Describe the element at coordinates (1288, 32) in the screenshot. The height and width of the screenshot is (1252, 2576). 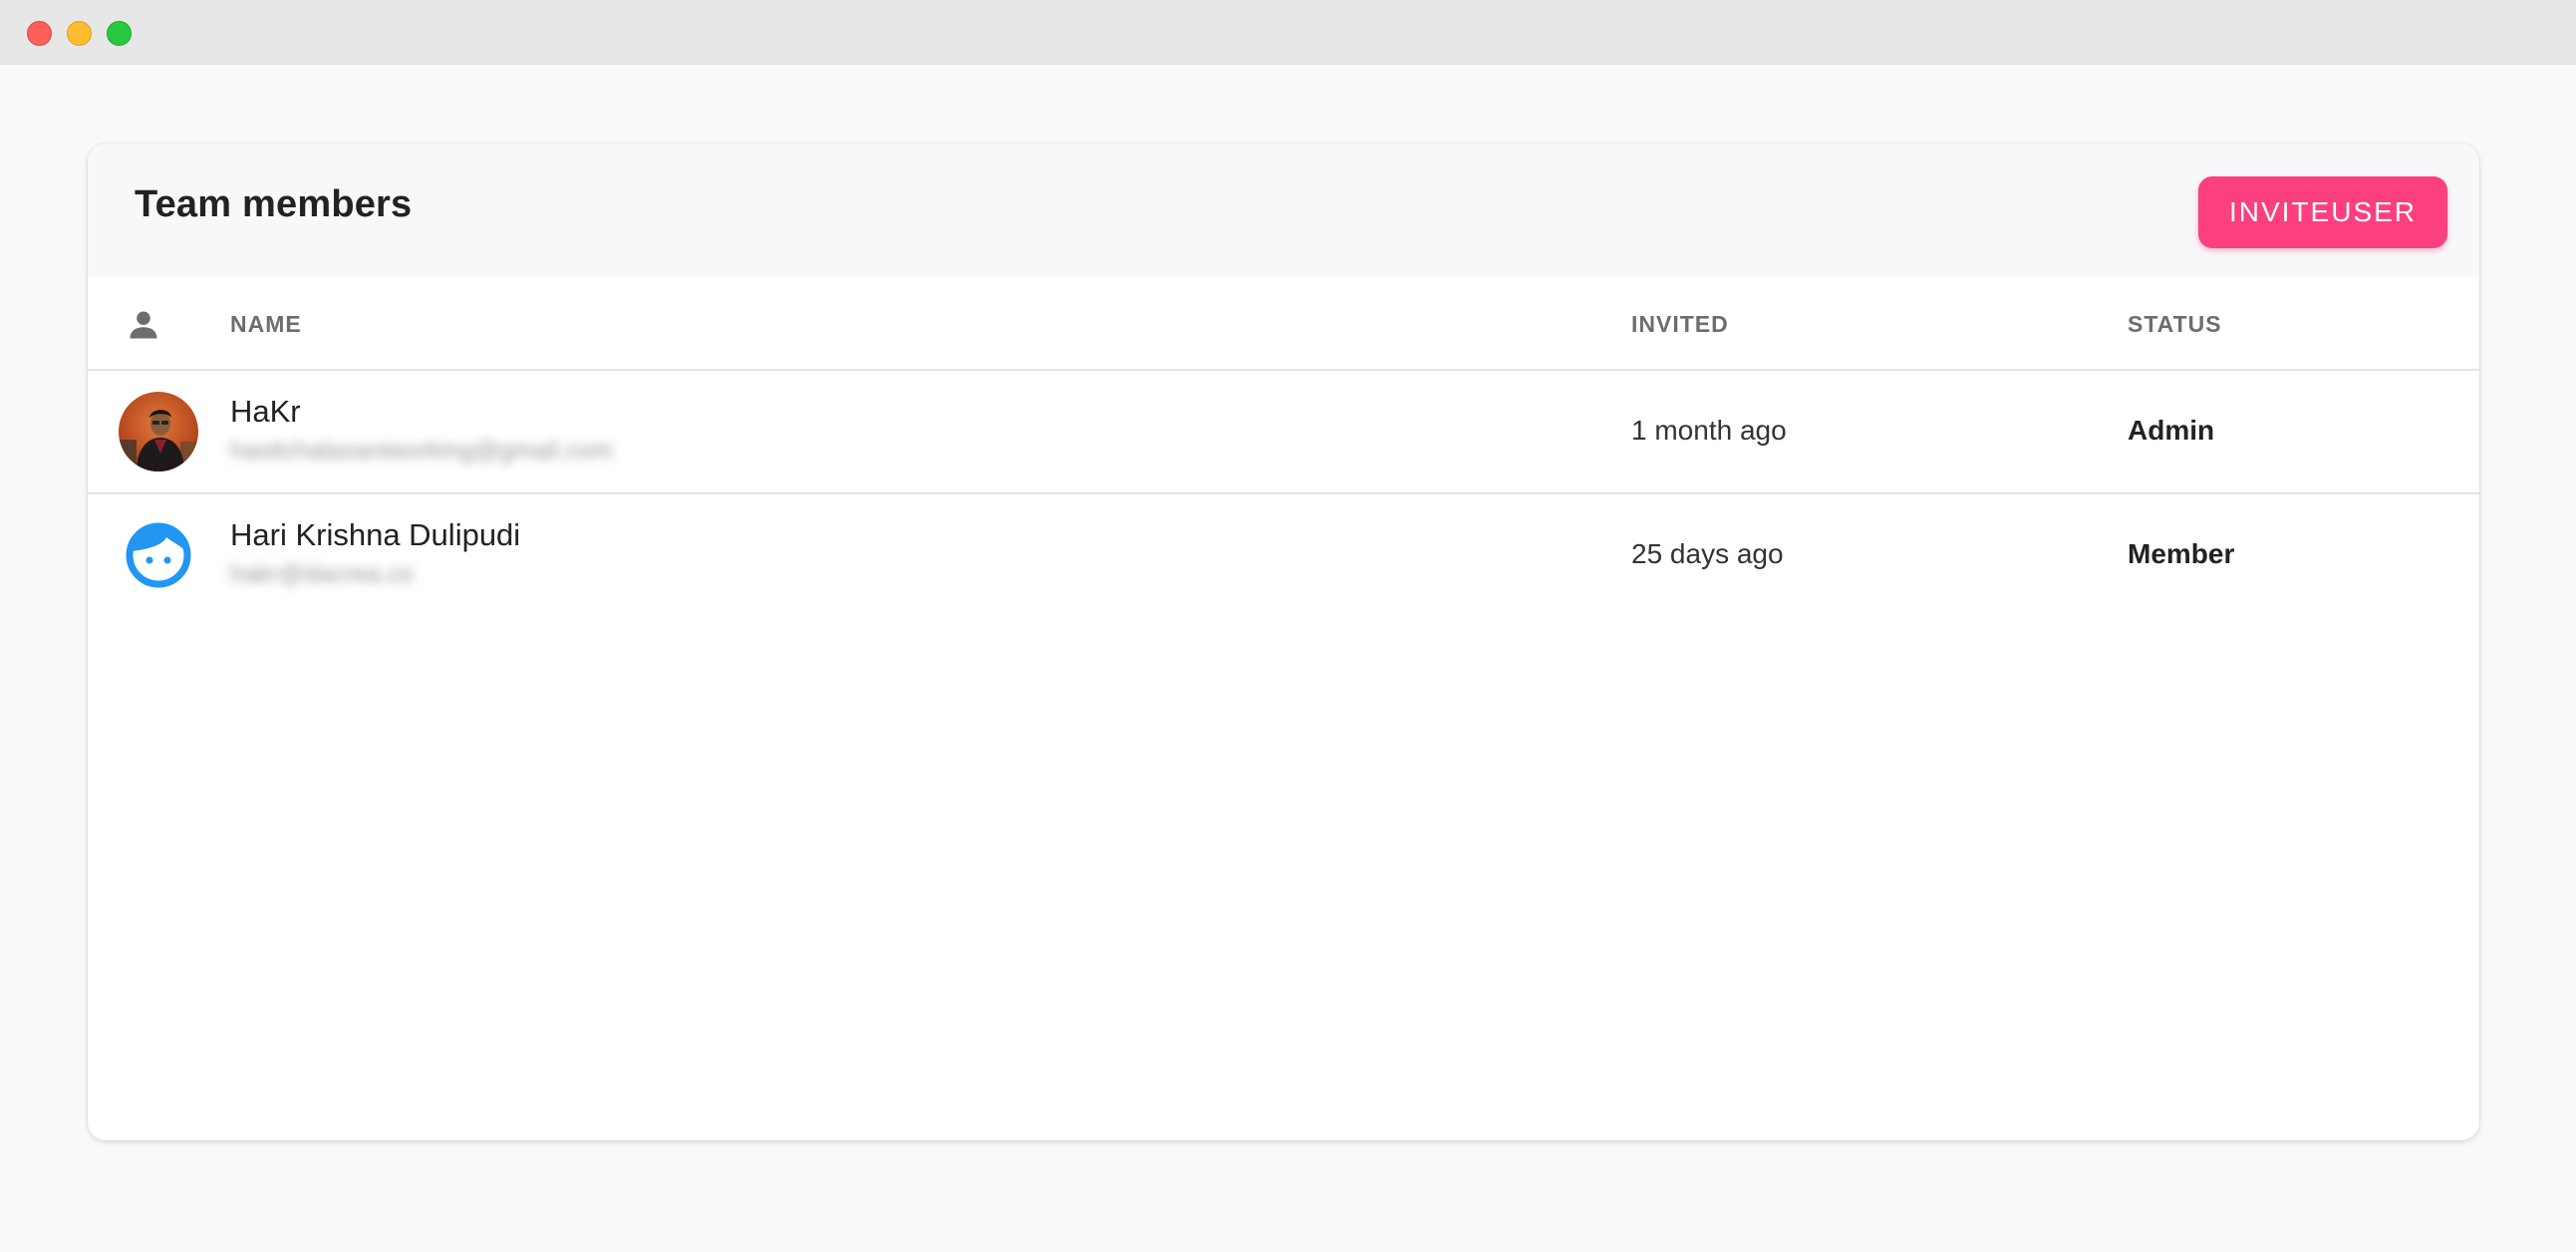
I see `window-titlebar` at that location.